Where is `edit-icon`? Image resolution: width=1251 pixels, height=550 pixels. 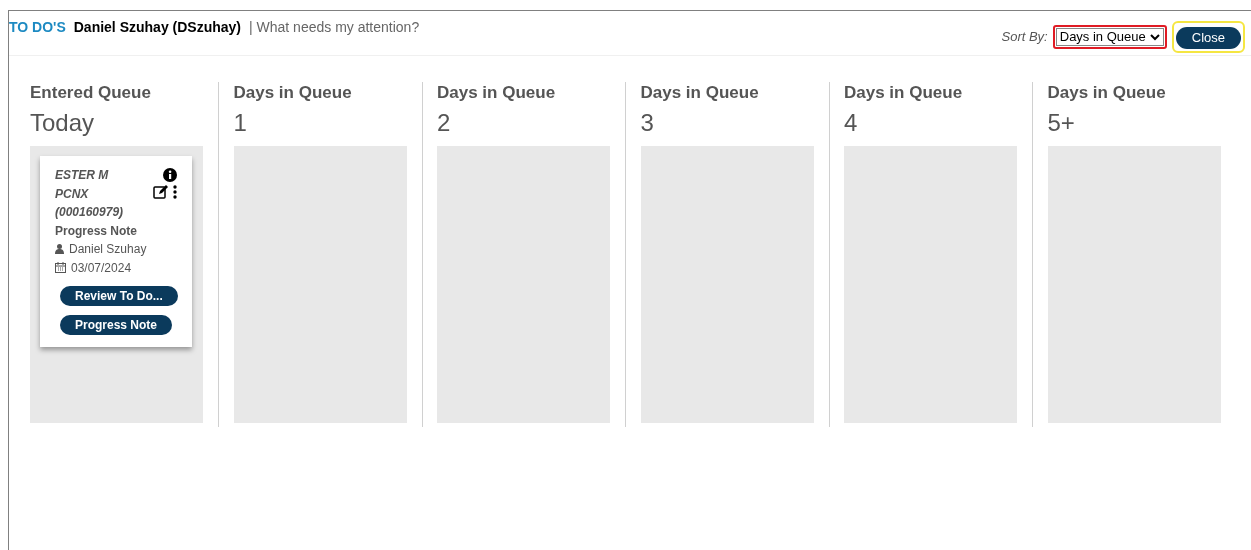
edit-icon is located at coordinates (160, 192).